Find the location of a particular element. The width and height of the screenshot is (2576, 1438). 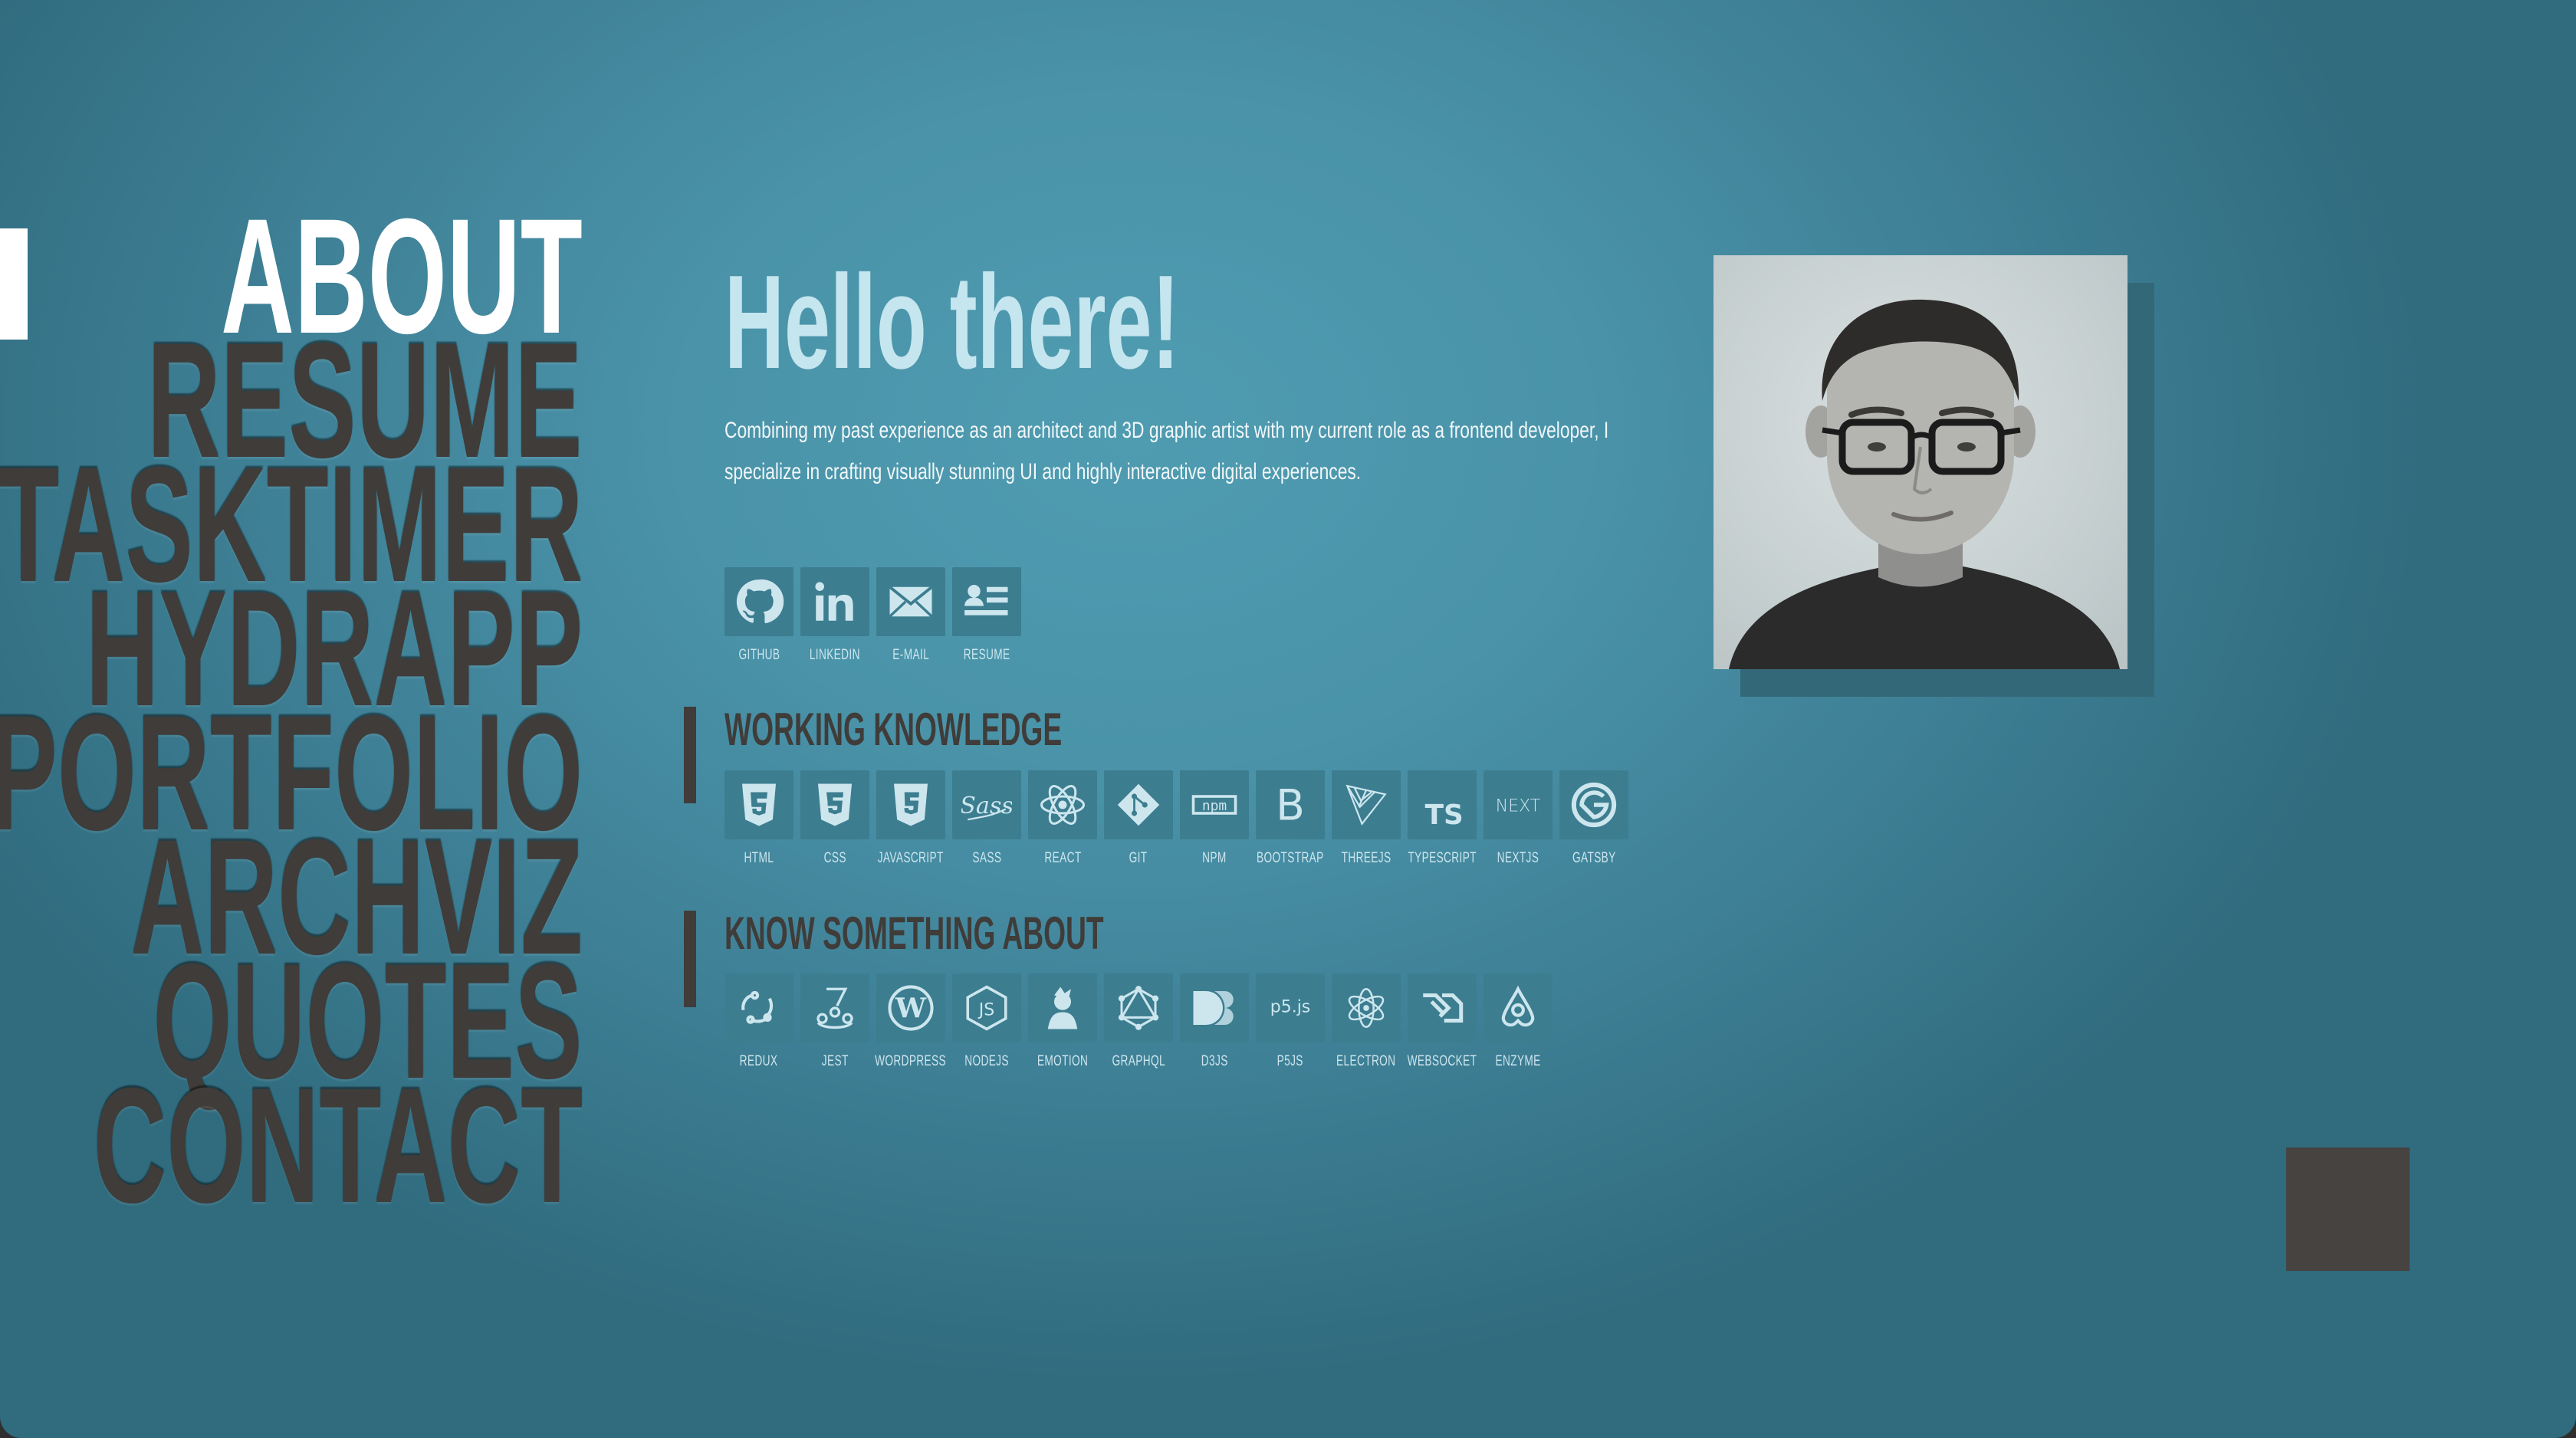

skill-react: REACT is located at coordinates (1062, 818).